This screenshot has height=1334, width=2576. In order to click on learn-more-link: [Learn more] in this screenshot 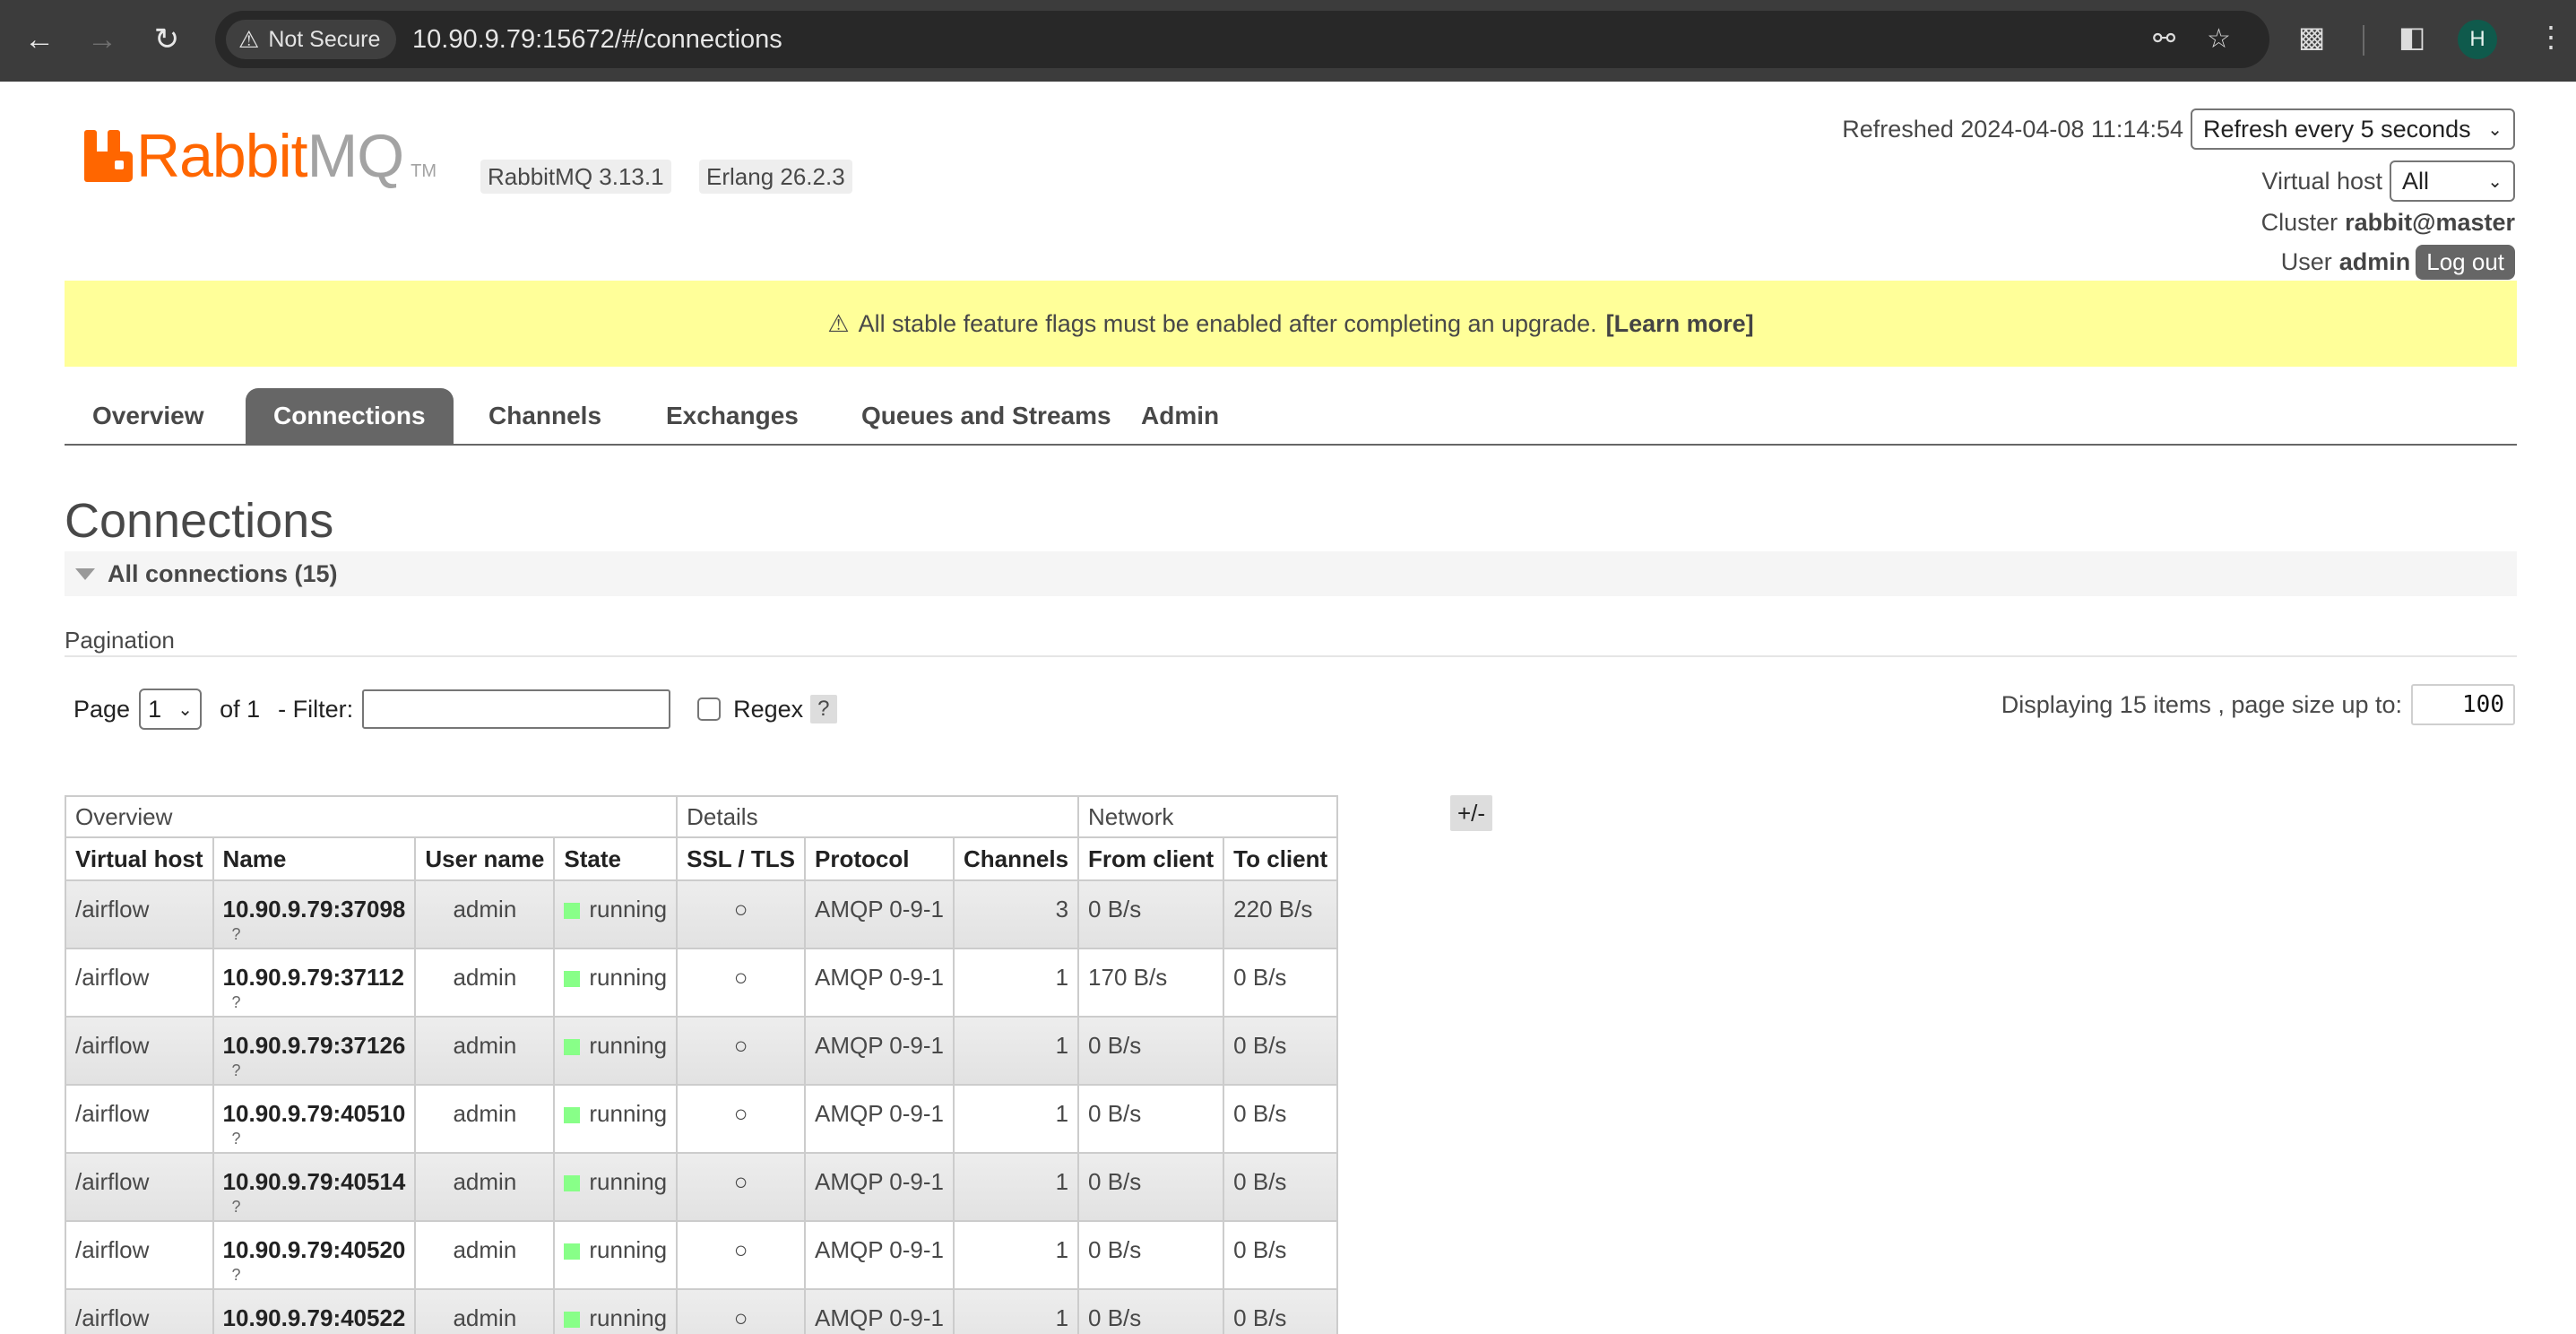, I will do `click(1680, 324)`.